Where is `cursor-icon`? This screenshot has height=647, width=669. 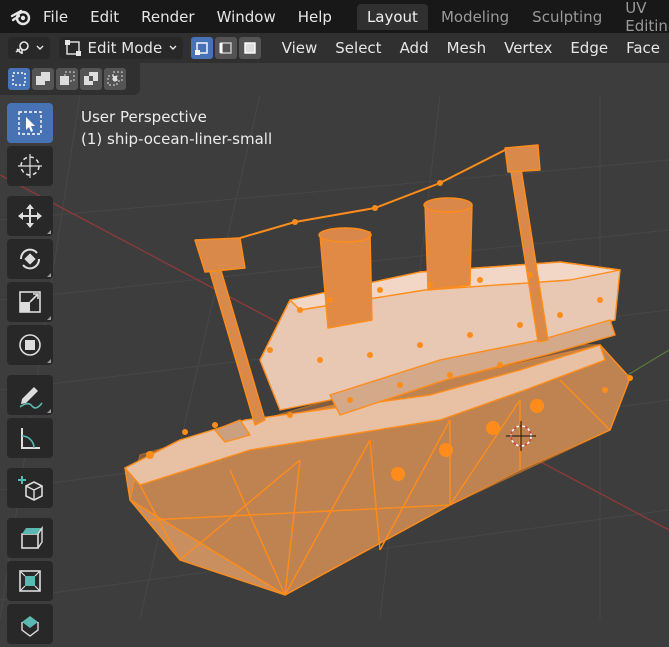
cursor-icon is located at coordinates (30, 166).